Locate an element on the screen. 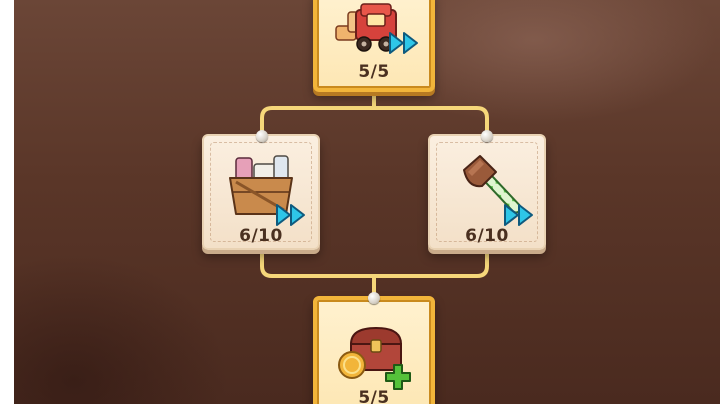 The height and width of the screenshot is (404, 720). node-top-train: 5/5 is located at coordinates (374, 46).